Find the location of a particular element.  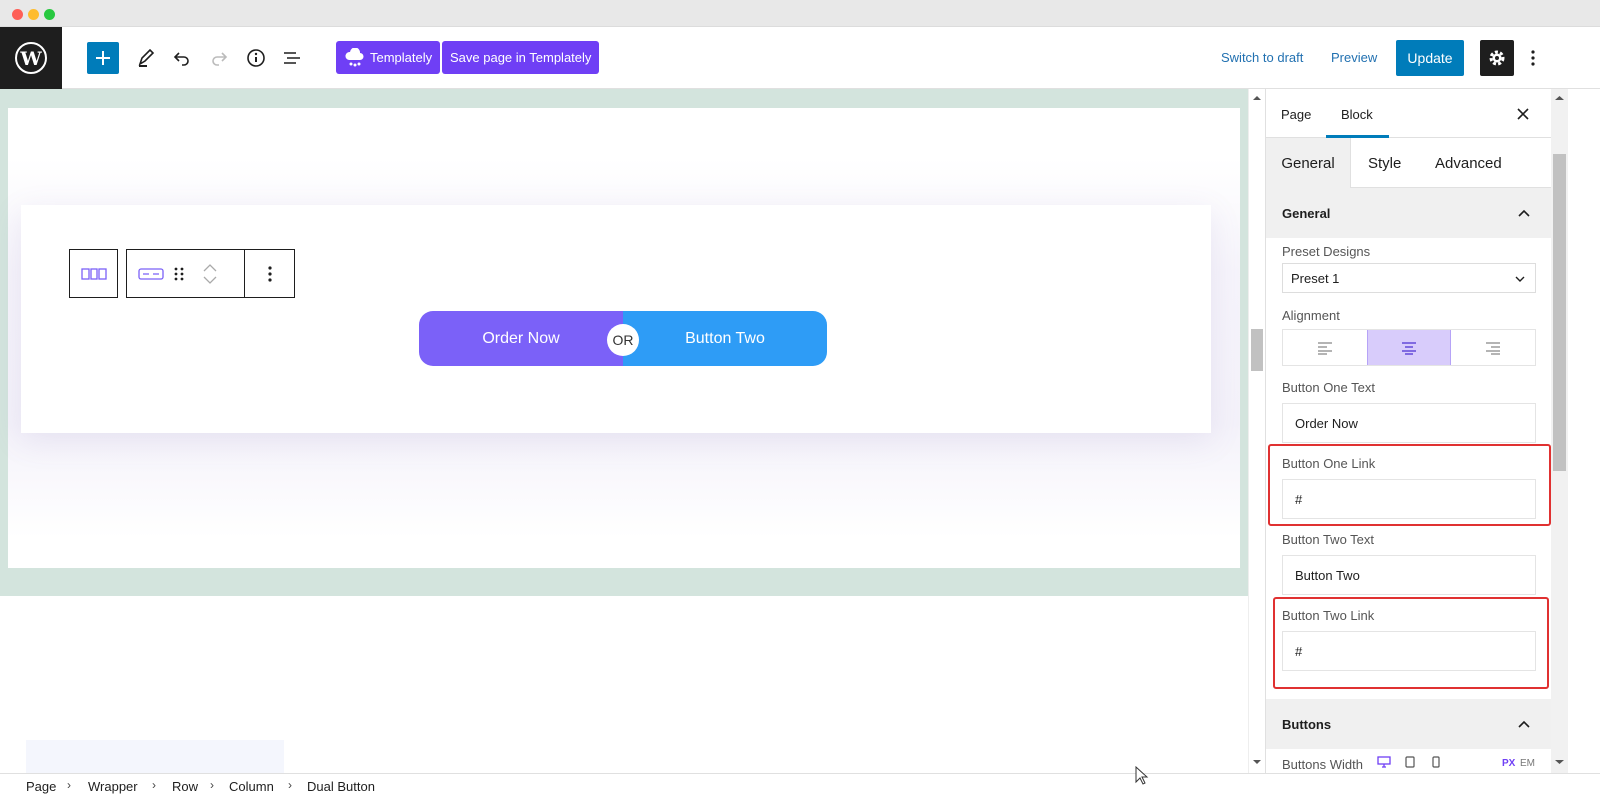

sidebar-scroll-thumb is located at coordinates (1559, 312).